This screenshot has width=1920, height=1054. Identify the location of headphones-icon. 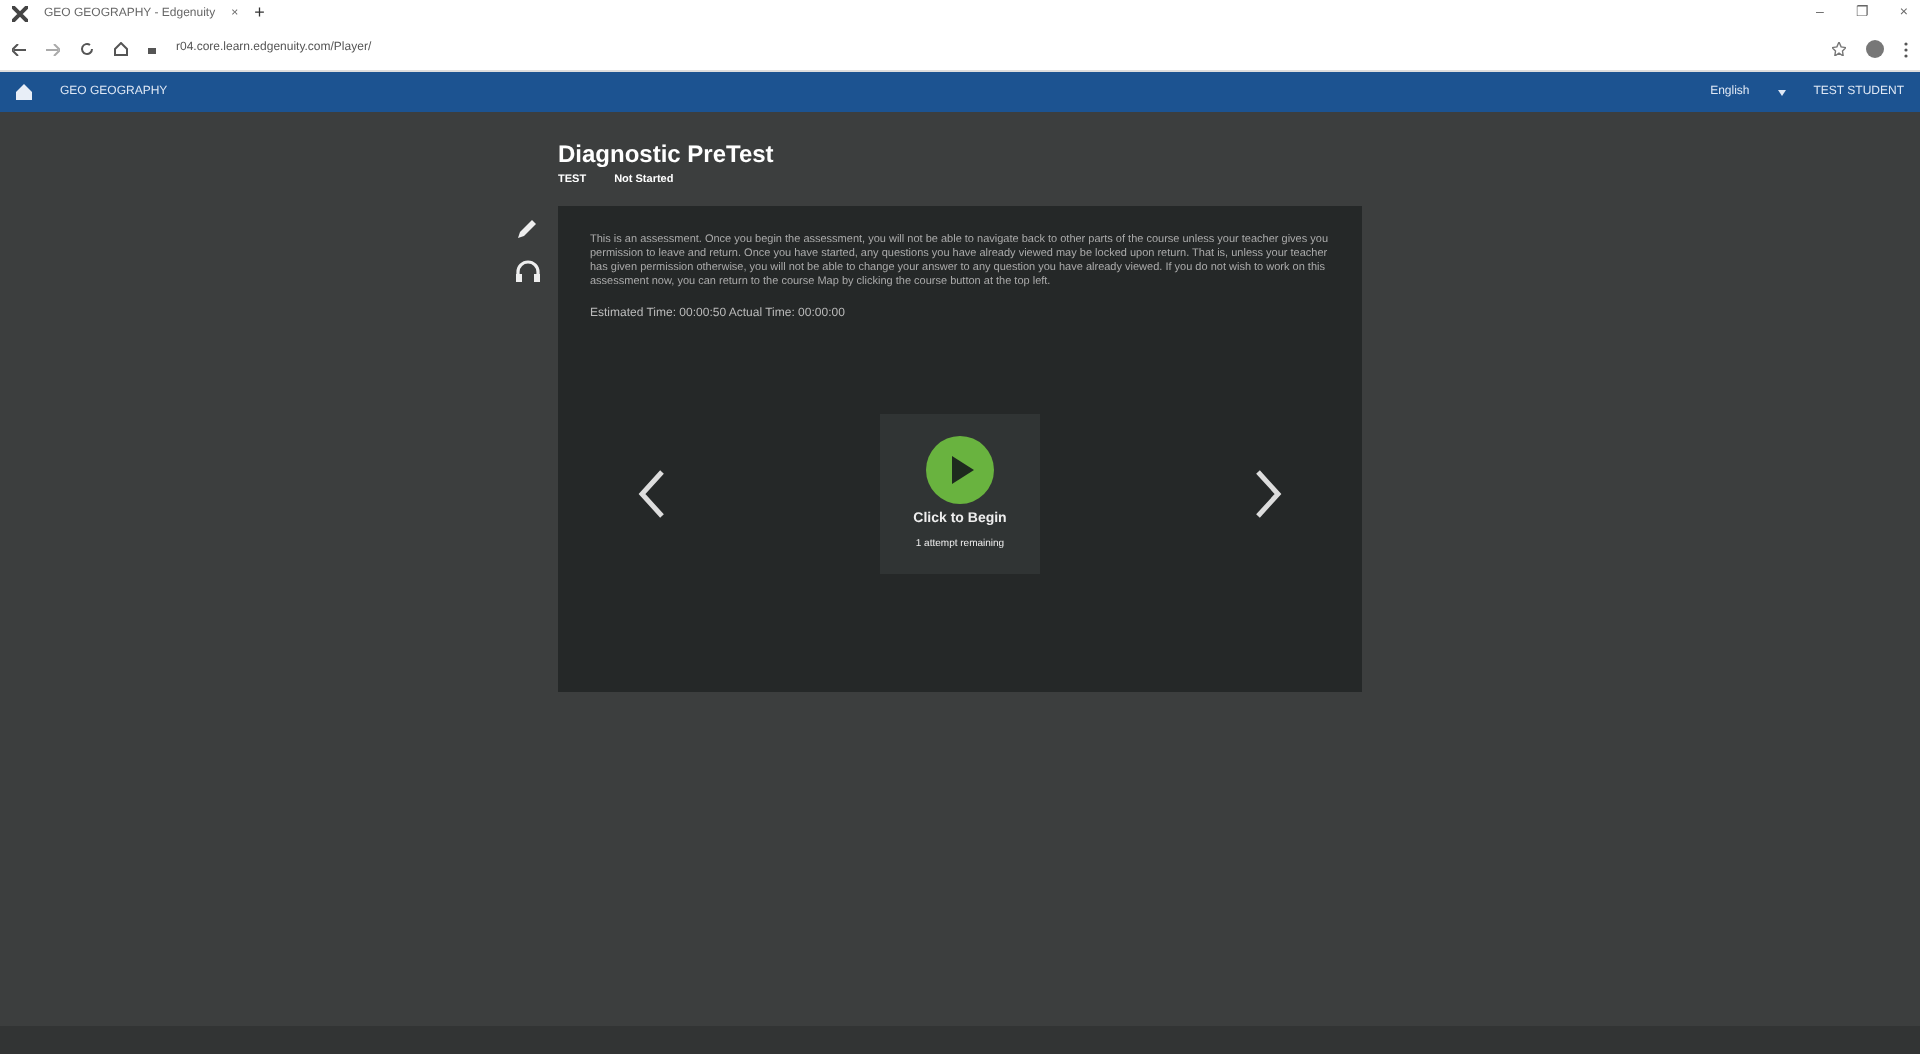
(528, 272).